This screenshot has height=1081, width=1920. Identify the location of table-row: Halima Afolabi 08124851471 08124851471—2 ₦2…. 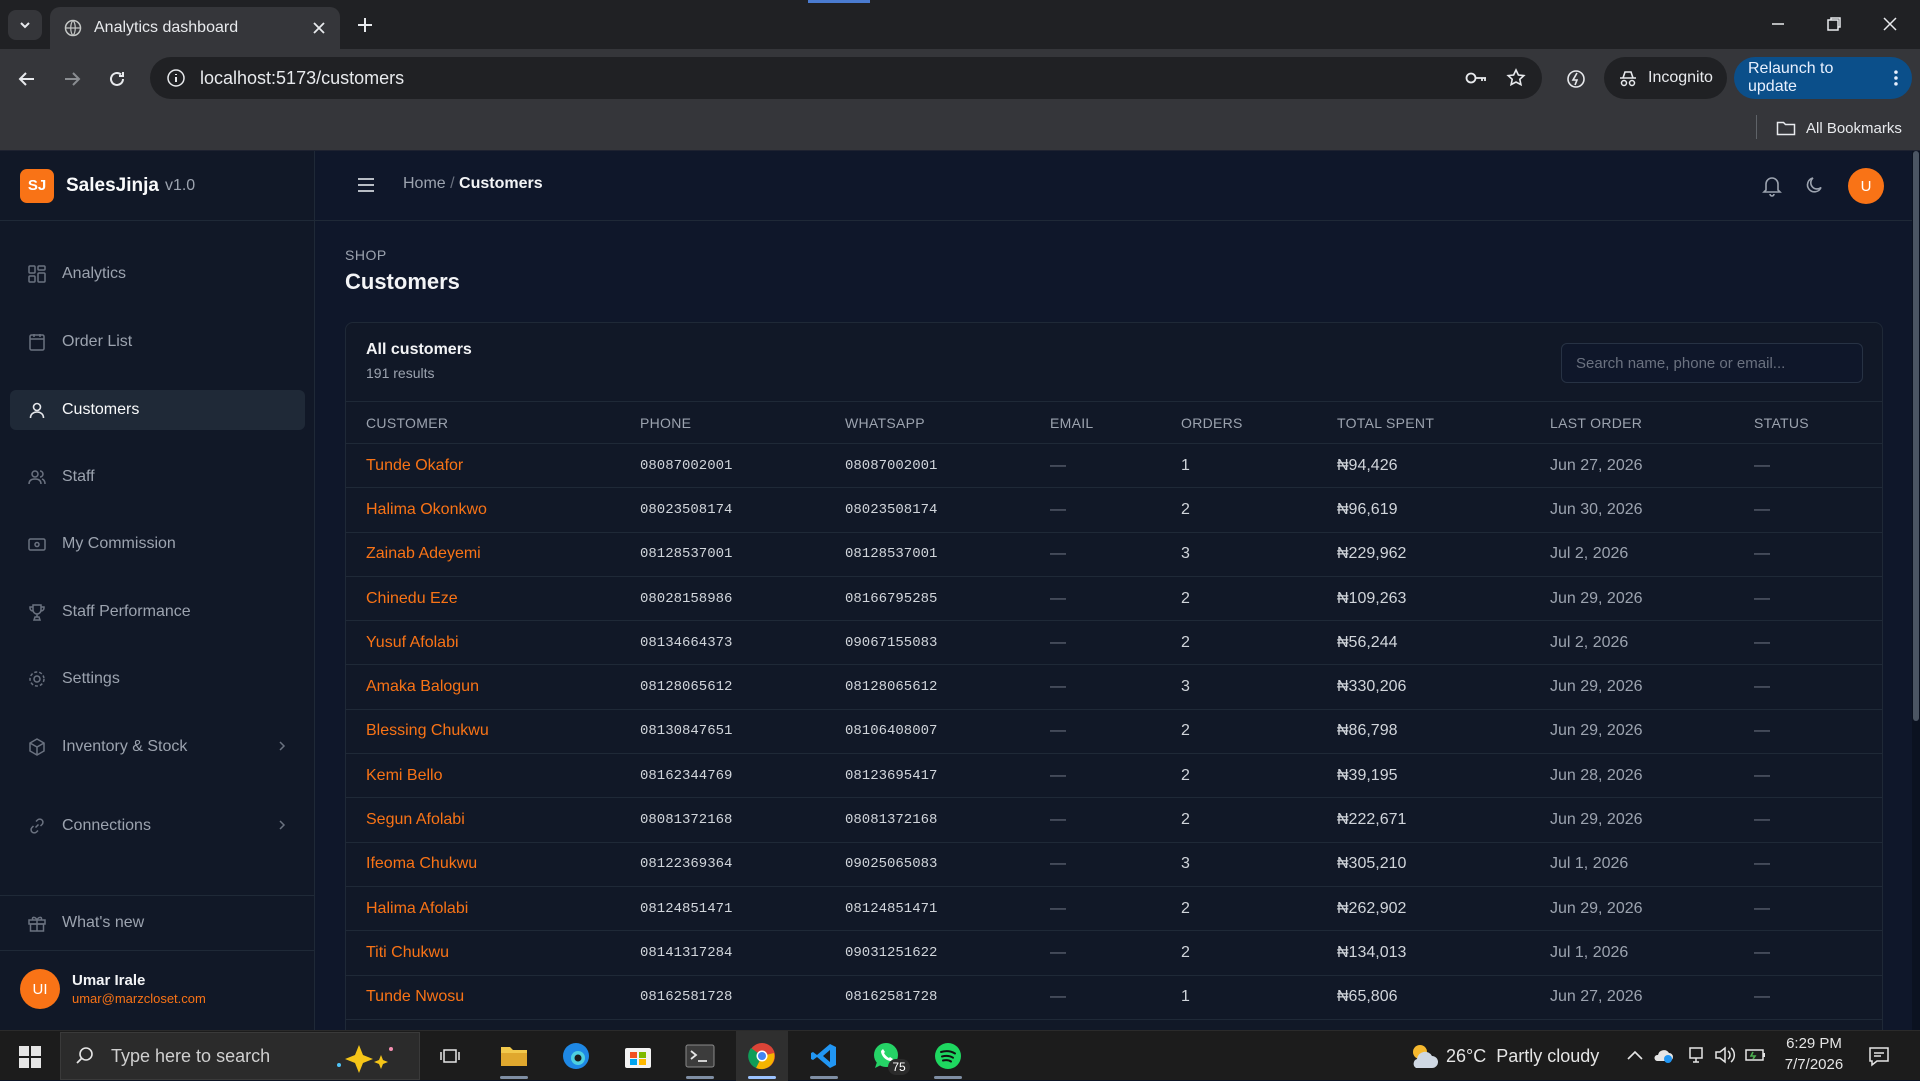
(1114, 909).